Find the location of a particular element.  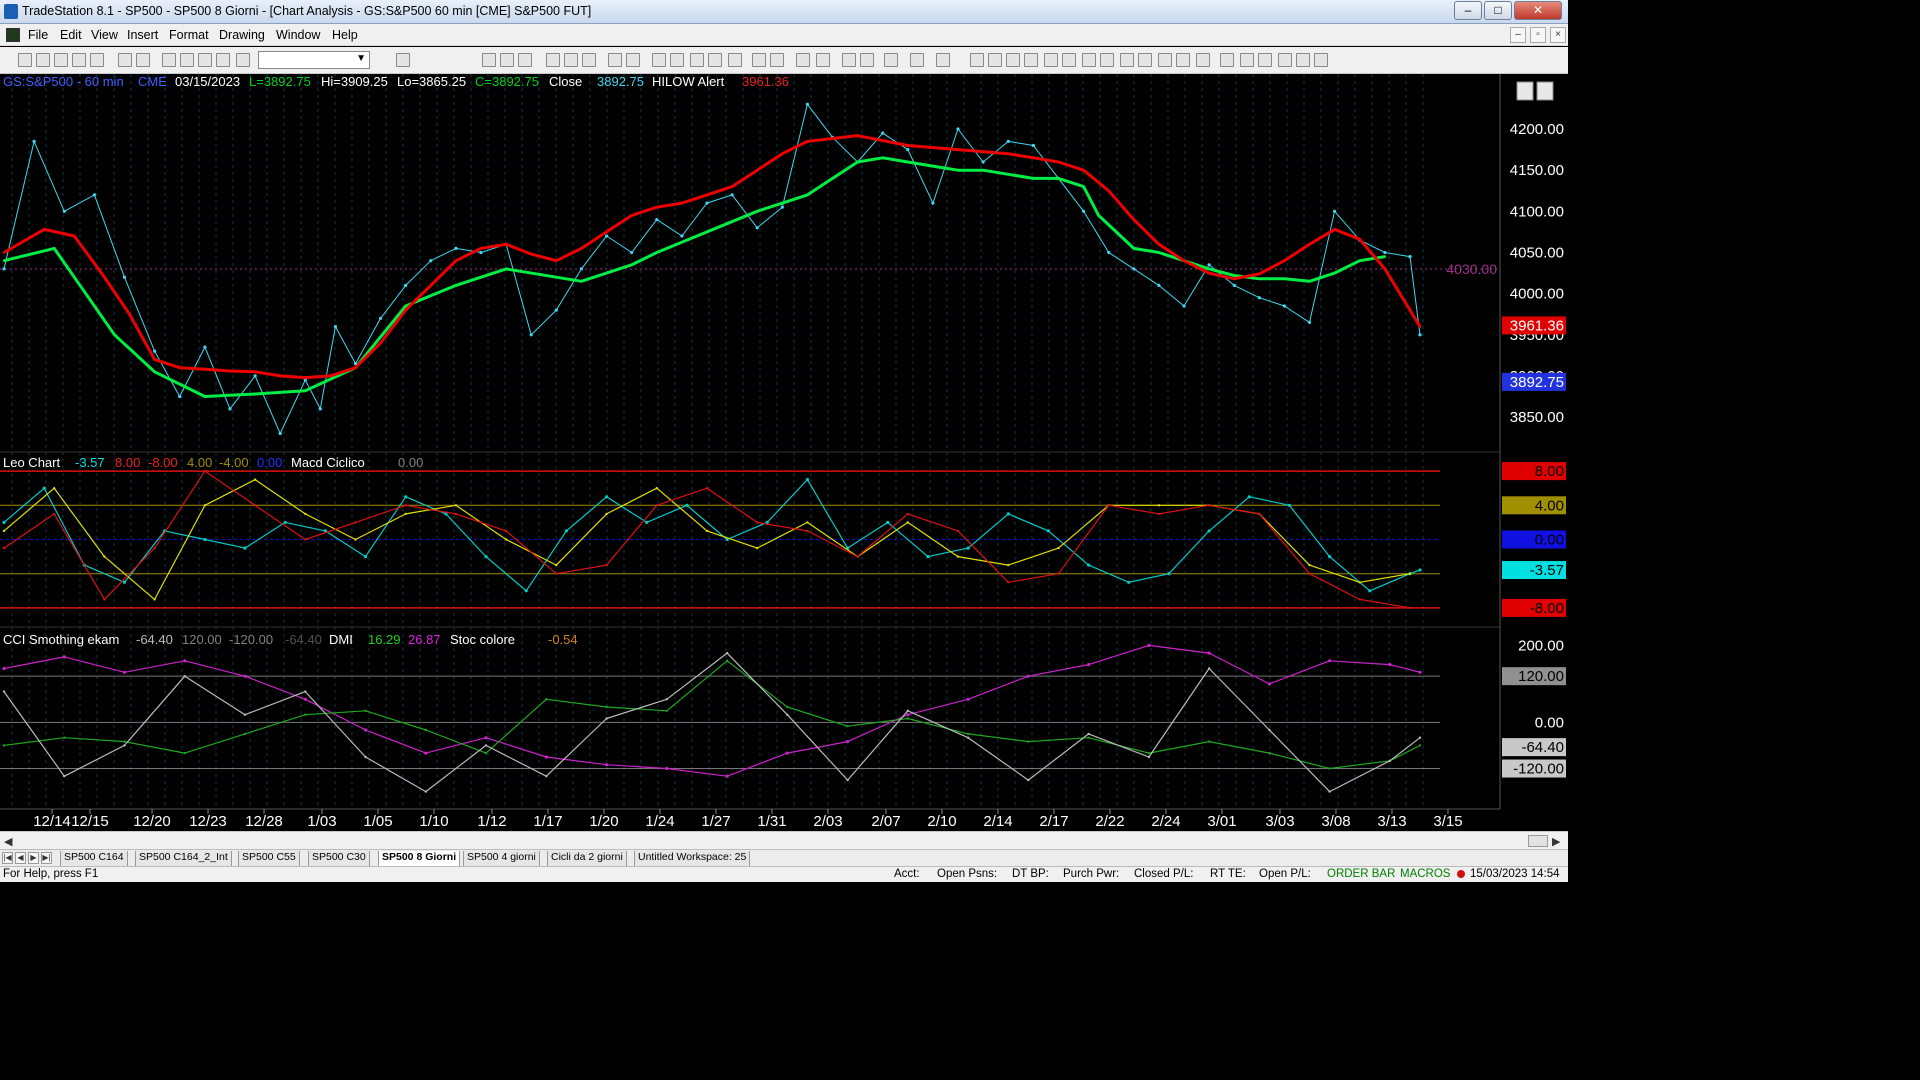

tab-untitled-workspace: Untitled Workspace: 25 is located at coordinates (692, 858).